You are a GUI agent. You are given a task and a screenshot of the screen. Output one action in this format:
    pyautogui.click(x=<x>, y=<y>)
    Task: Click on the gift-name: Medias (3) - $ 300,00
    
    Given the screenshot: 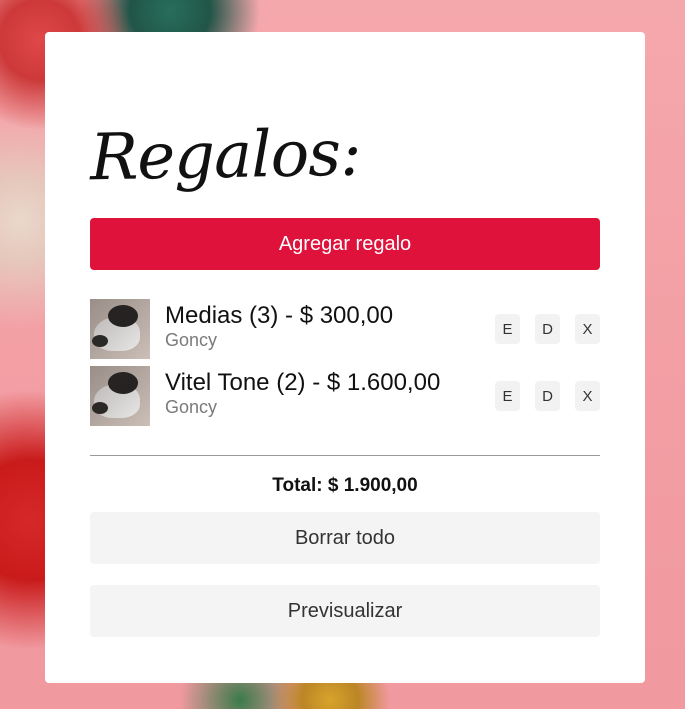 What is the action you would take?
    pyautogui.click(x=279, y=315)
    